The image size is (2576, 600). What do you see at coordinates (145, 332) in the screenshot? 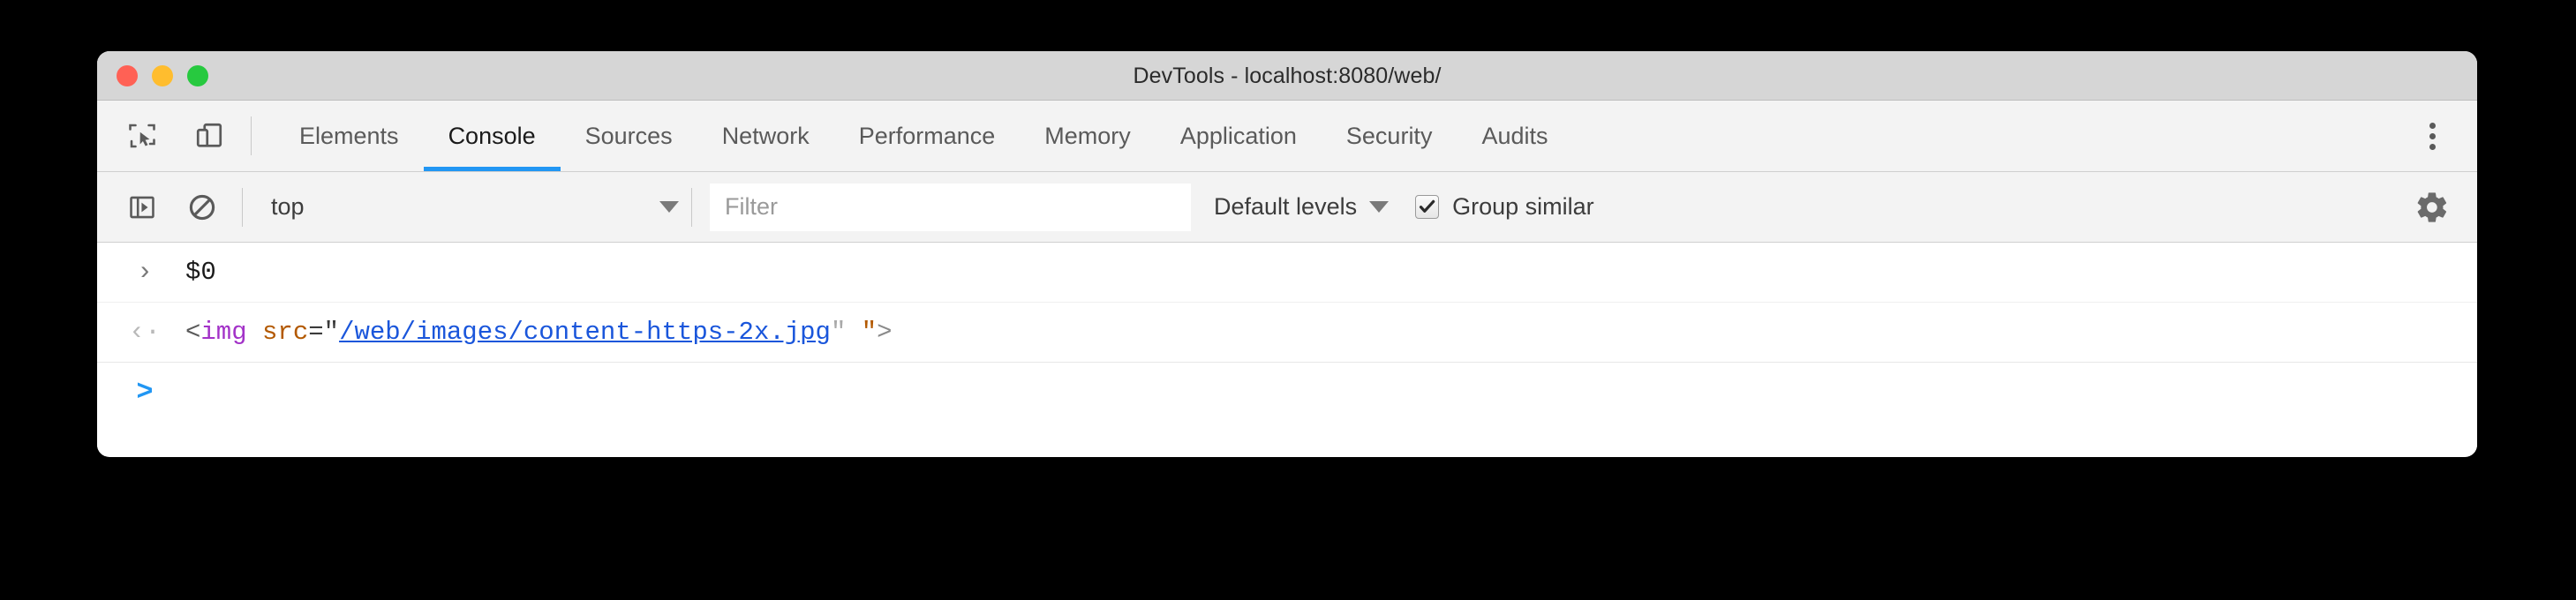
I see `output-marker-icon: ‹·` at bounding box center [145, 332].